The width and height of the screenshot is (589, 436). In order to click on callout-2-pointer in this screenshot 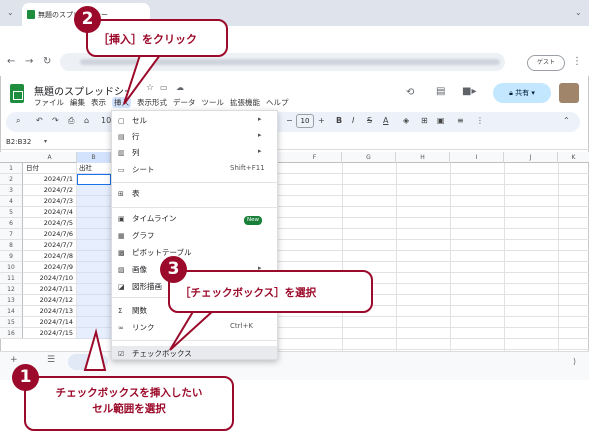, I will do `click(142, 79)`.